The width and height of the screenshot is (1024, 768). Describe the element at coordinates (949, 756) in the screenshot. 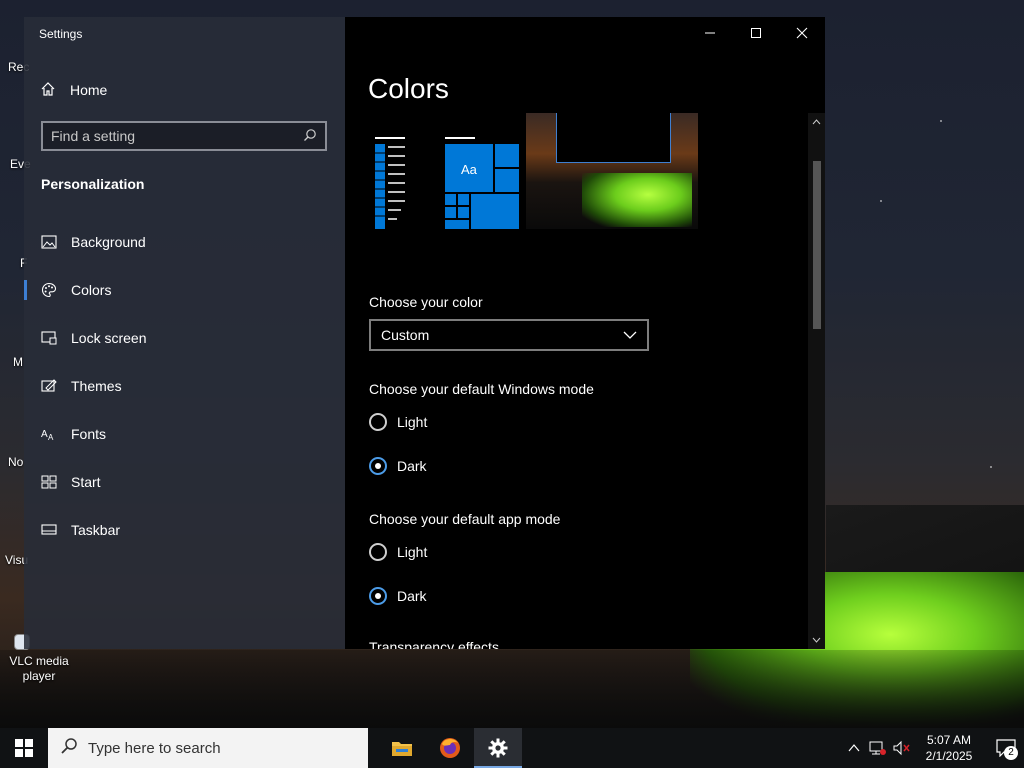

I see `clock-date: 2/1/2025` at that location.